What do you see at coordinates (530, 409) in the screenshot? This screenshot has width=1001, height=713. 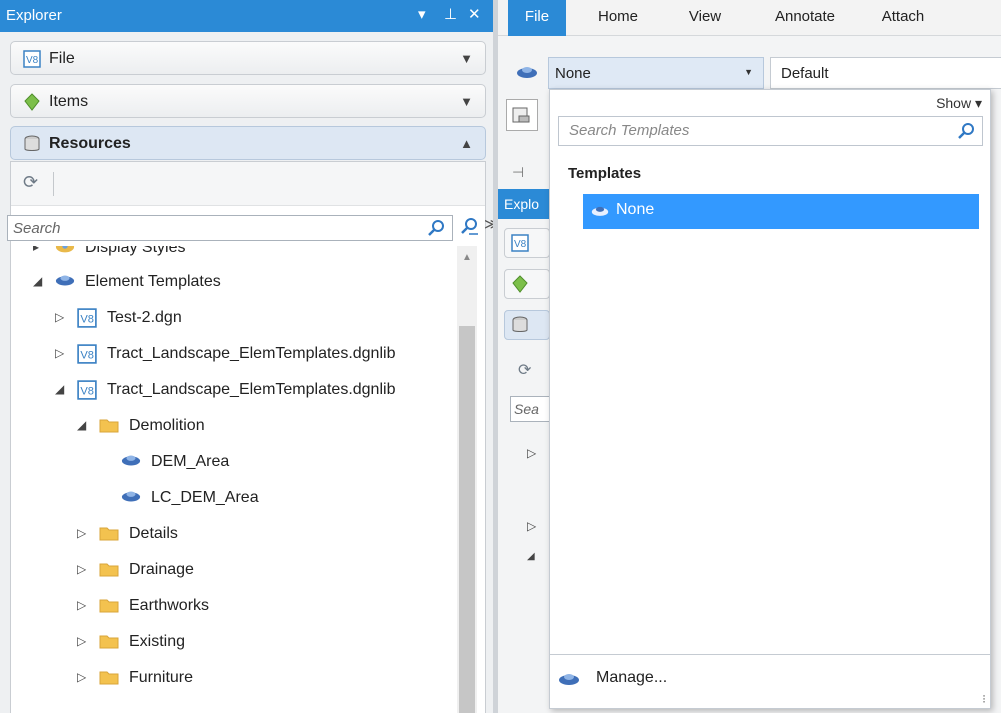 I see `background-search-input: Sea` at bounding box center [530, 409].